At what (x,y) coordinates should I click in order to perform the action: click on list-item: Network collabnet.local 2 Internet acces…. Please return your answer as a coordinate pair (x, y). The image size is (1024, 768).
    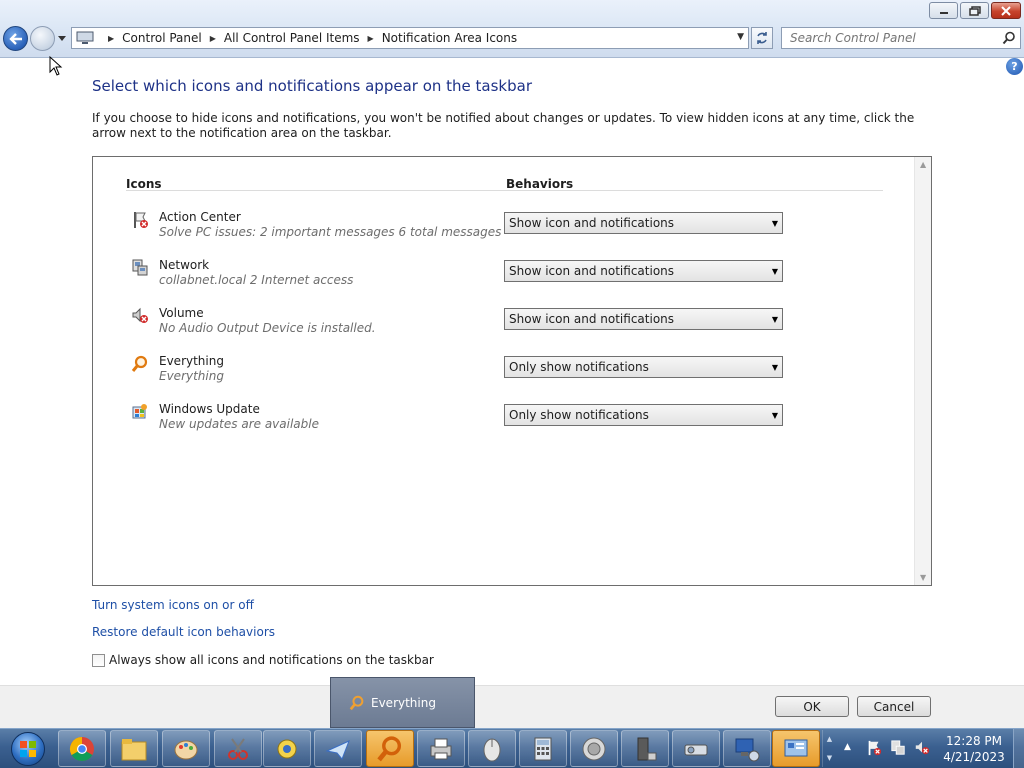
    Looking at the image, I should click on (511, 277).